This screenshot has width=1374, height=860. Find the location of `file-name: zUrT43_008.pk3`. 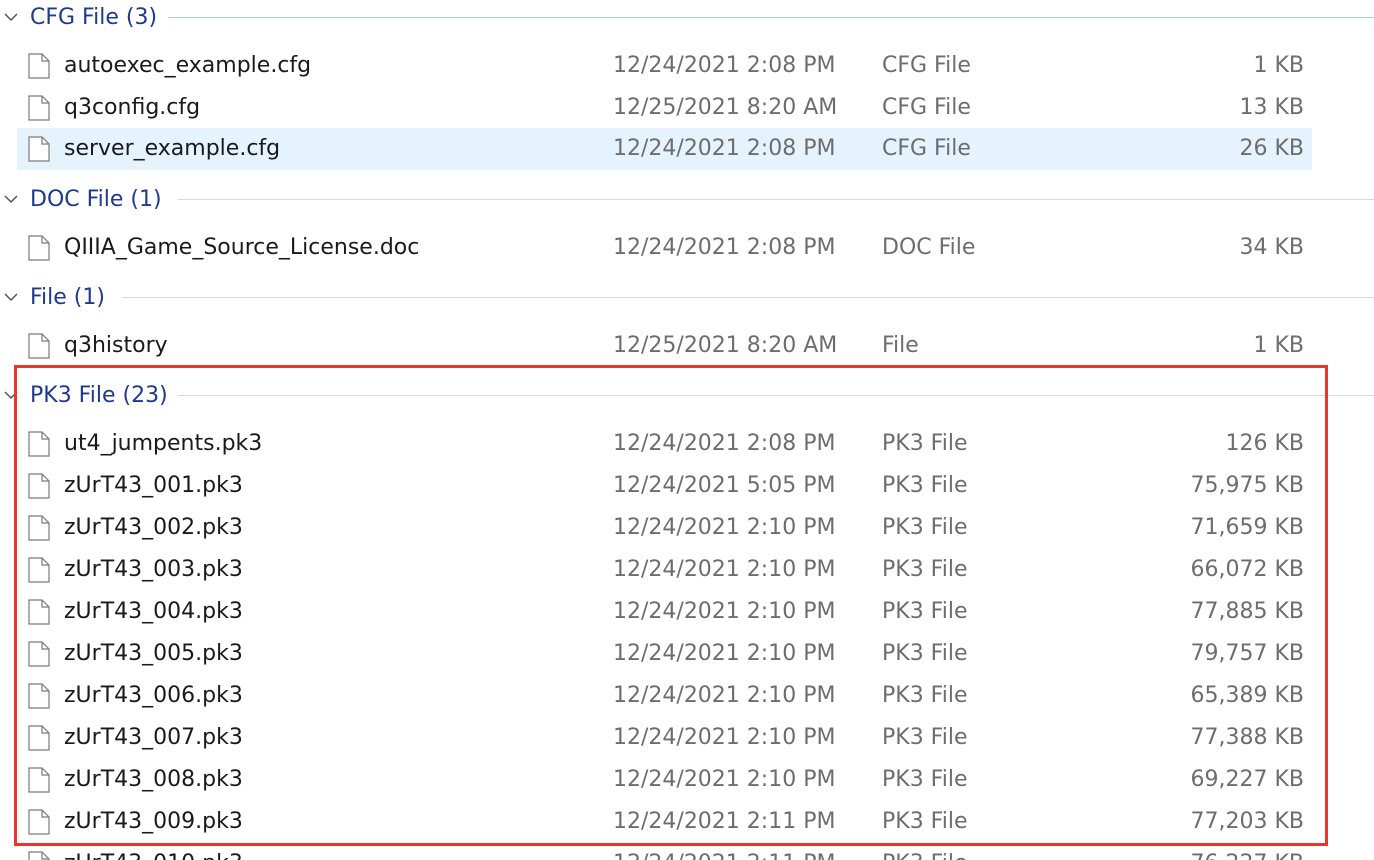

file-name: zUrT43_008.pk3 is located at coordinates (153, 779).